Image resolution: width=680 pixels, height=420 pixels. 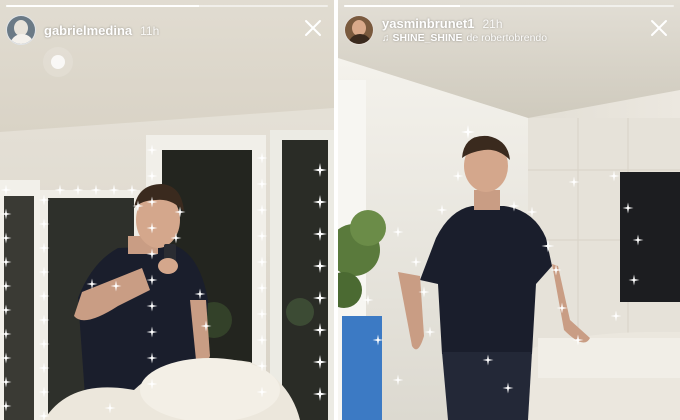 I want to click on post-time: 21h, so click(x=492, y=24).